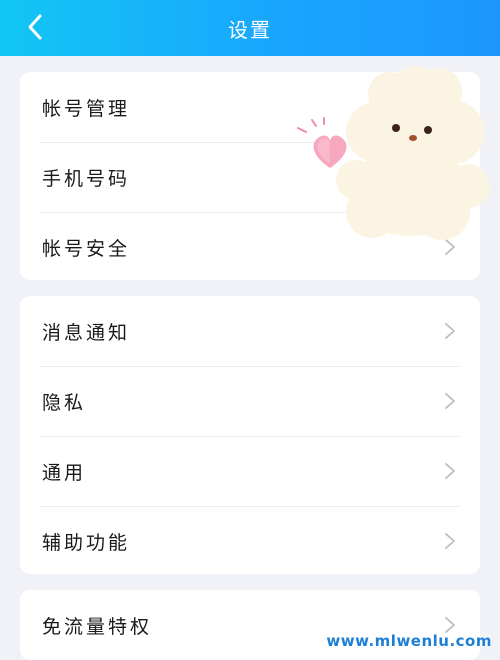  Describe the element at coordinates (250, 331) in the screenshot. I see `settings-item-notifications: 消息通知` at that location.